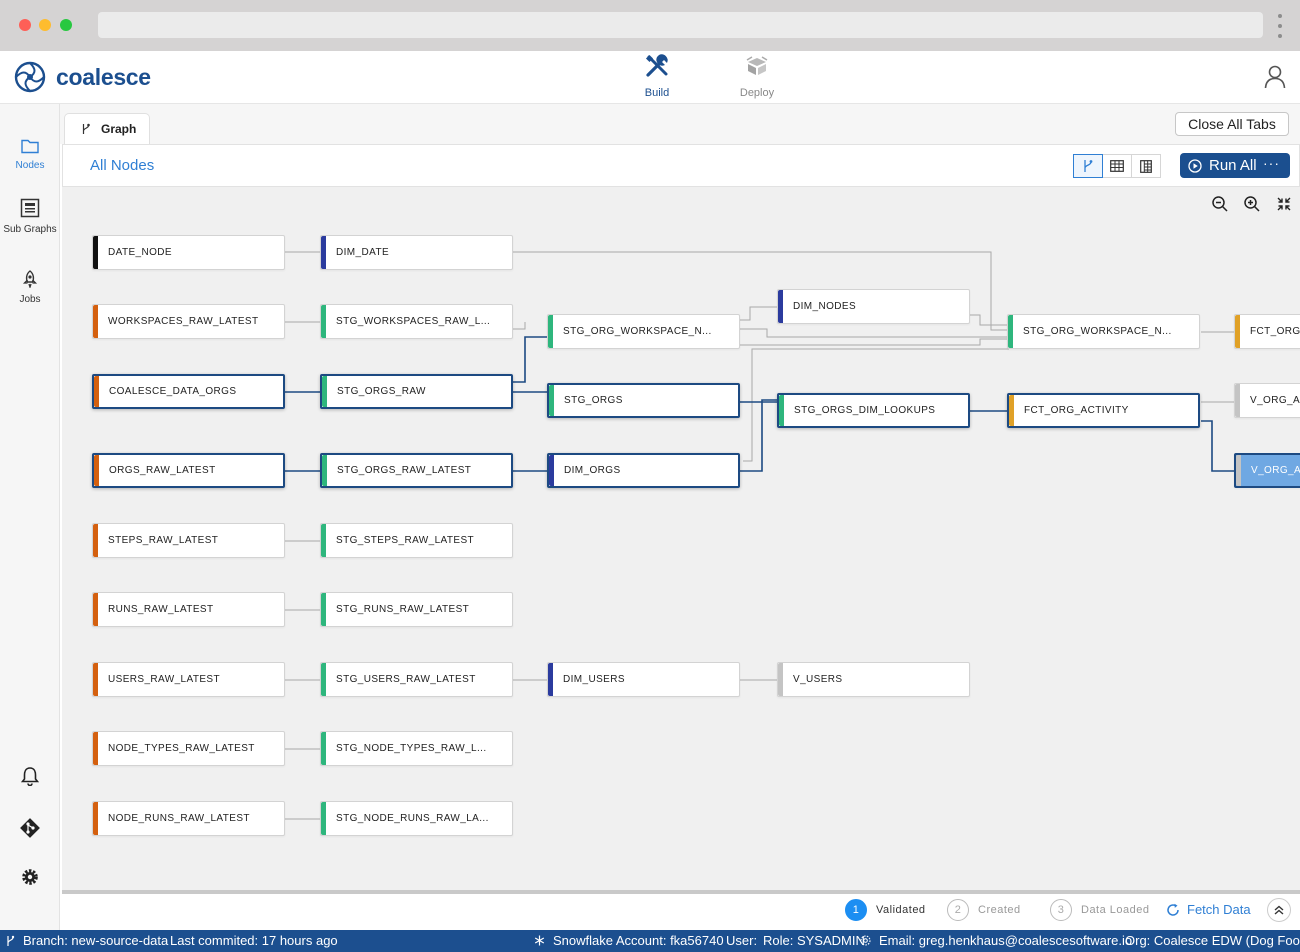 Image resolution: width=1300 pixels, height=952 pixels. Describe the element at coordinates (30, 776) in the screenshot. I see `bell-icon` at that location.